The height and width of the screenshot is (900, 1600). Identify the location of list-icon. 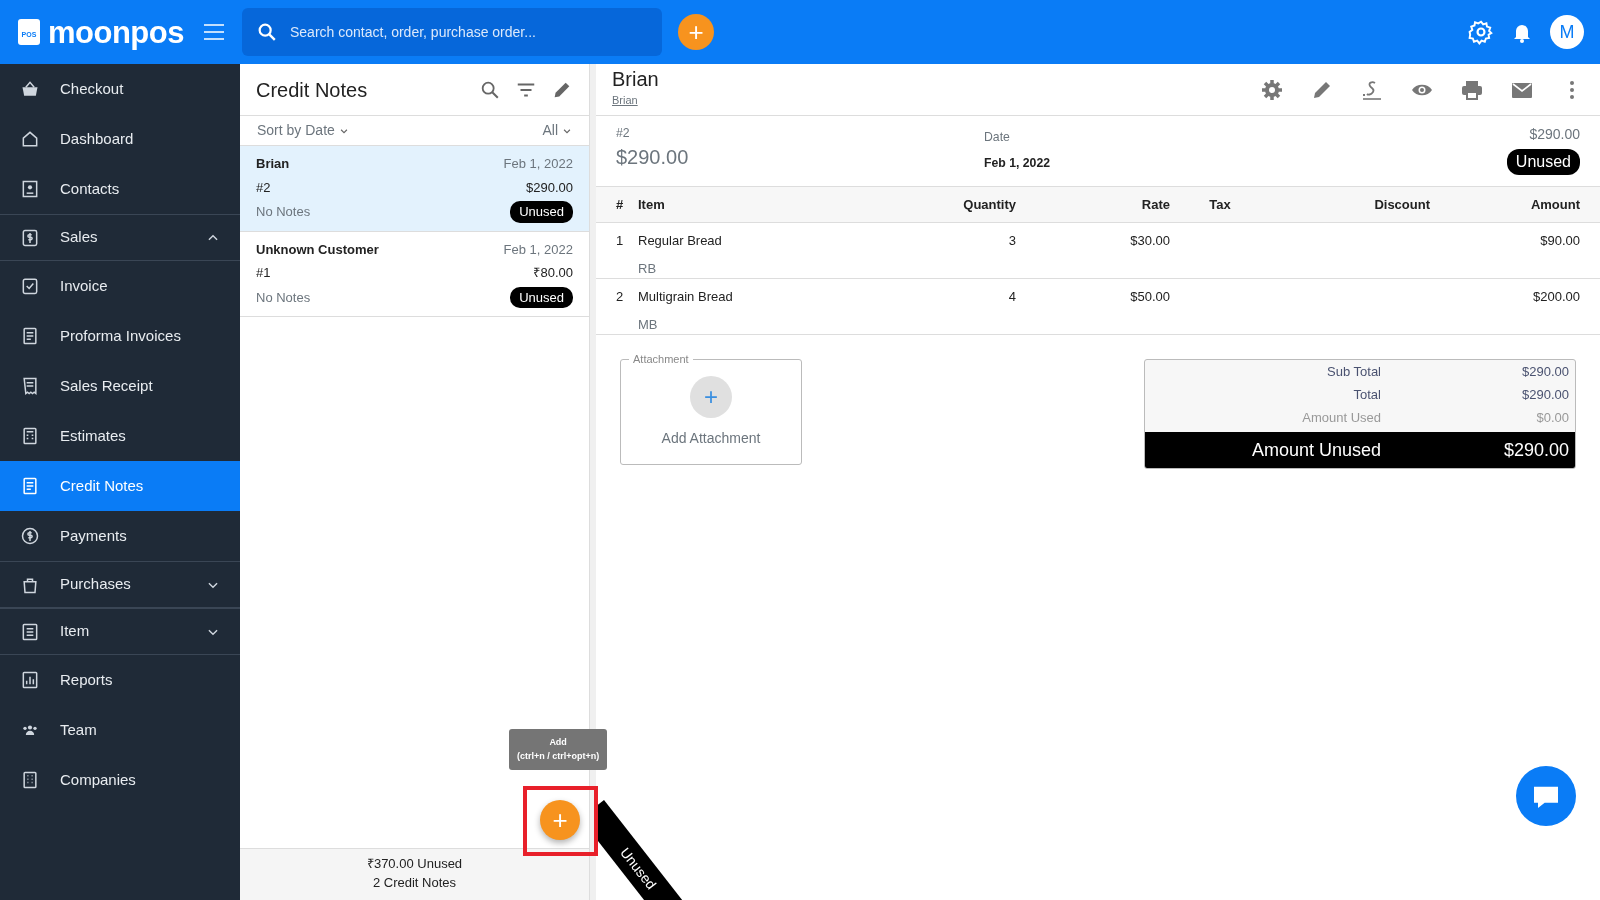
(30, 631).